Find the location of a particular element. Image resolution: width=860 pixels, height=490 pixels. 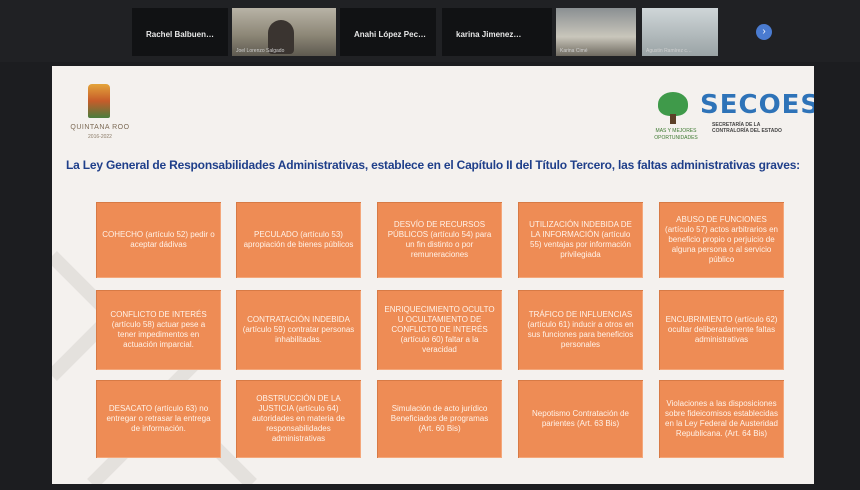

brand-name: SECOES is located at coordinates (757, 105).